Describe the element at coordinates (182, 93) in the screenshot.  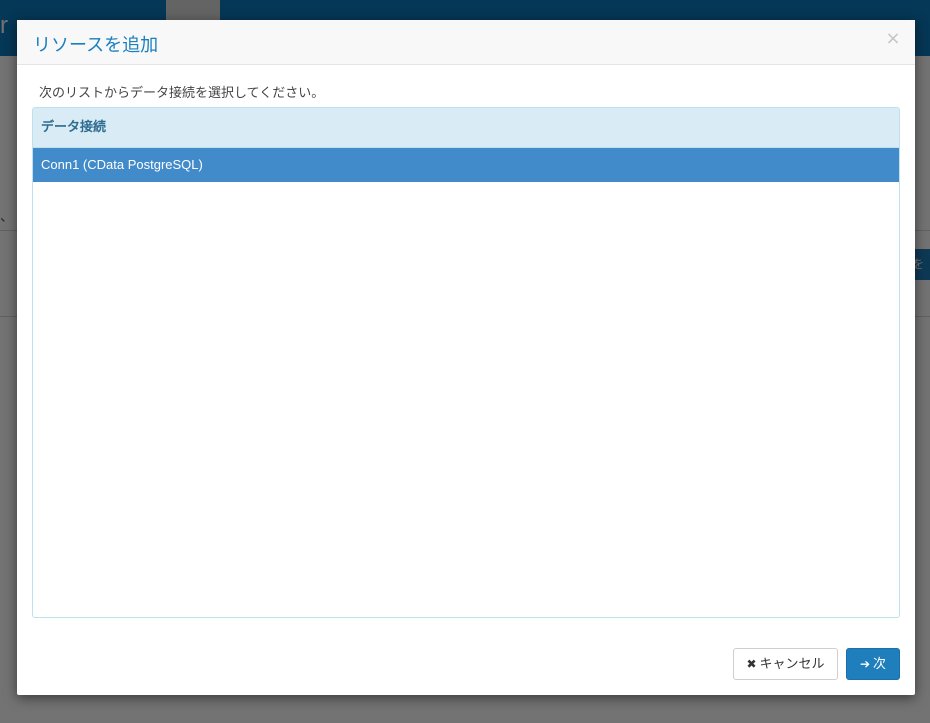
I see `dialog-instruction: 次のリストからデータ接続を選択してください。` at that location.